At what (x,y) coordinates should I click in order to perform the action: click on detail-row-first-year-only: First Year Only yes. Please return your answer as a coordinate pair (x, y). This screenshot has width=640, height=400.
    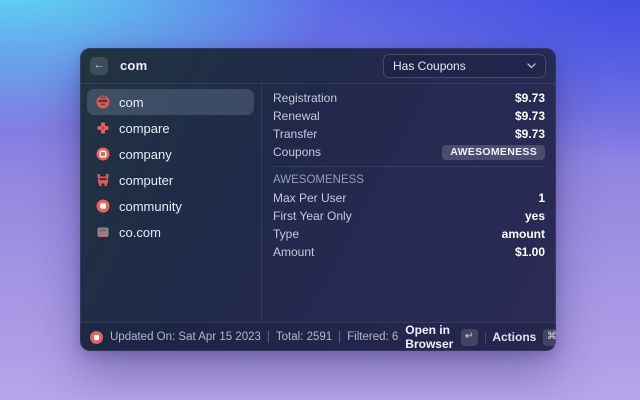
    Looking at the image, I should click on (409, 216).